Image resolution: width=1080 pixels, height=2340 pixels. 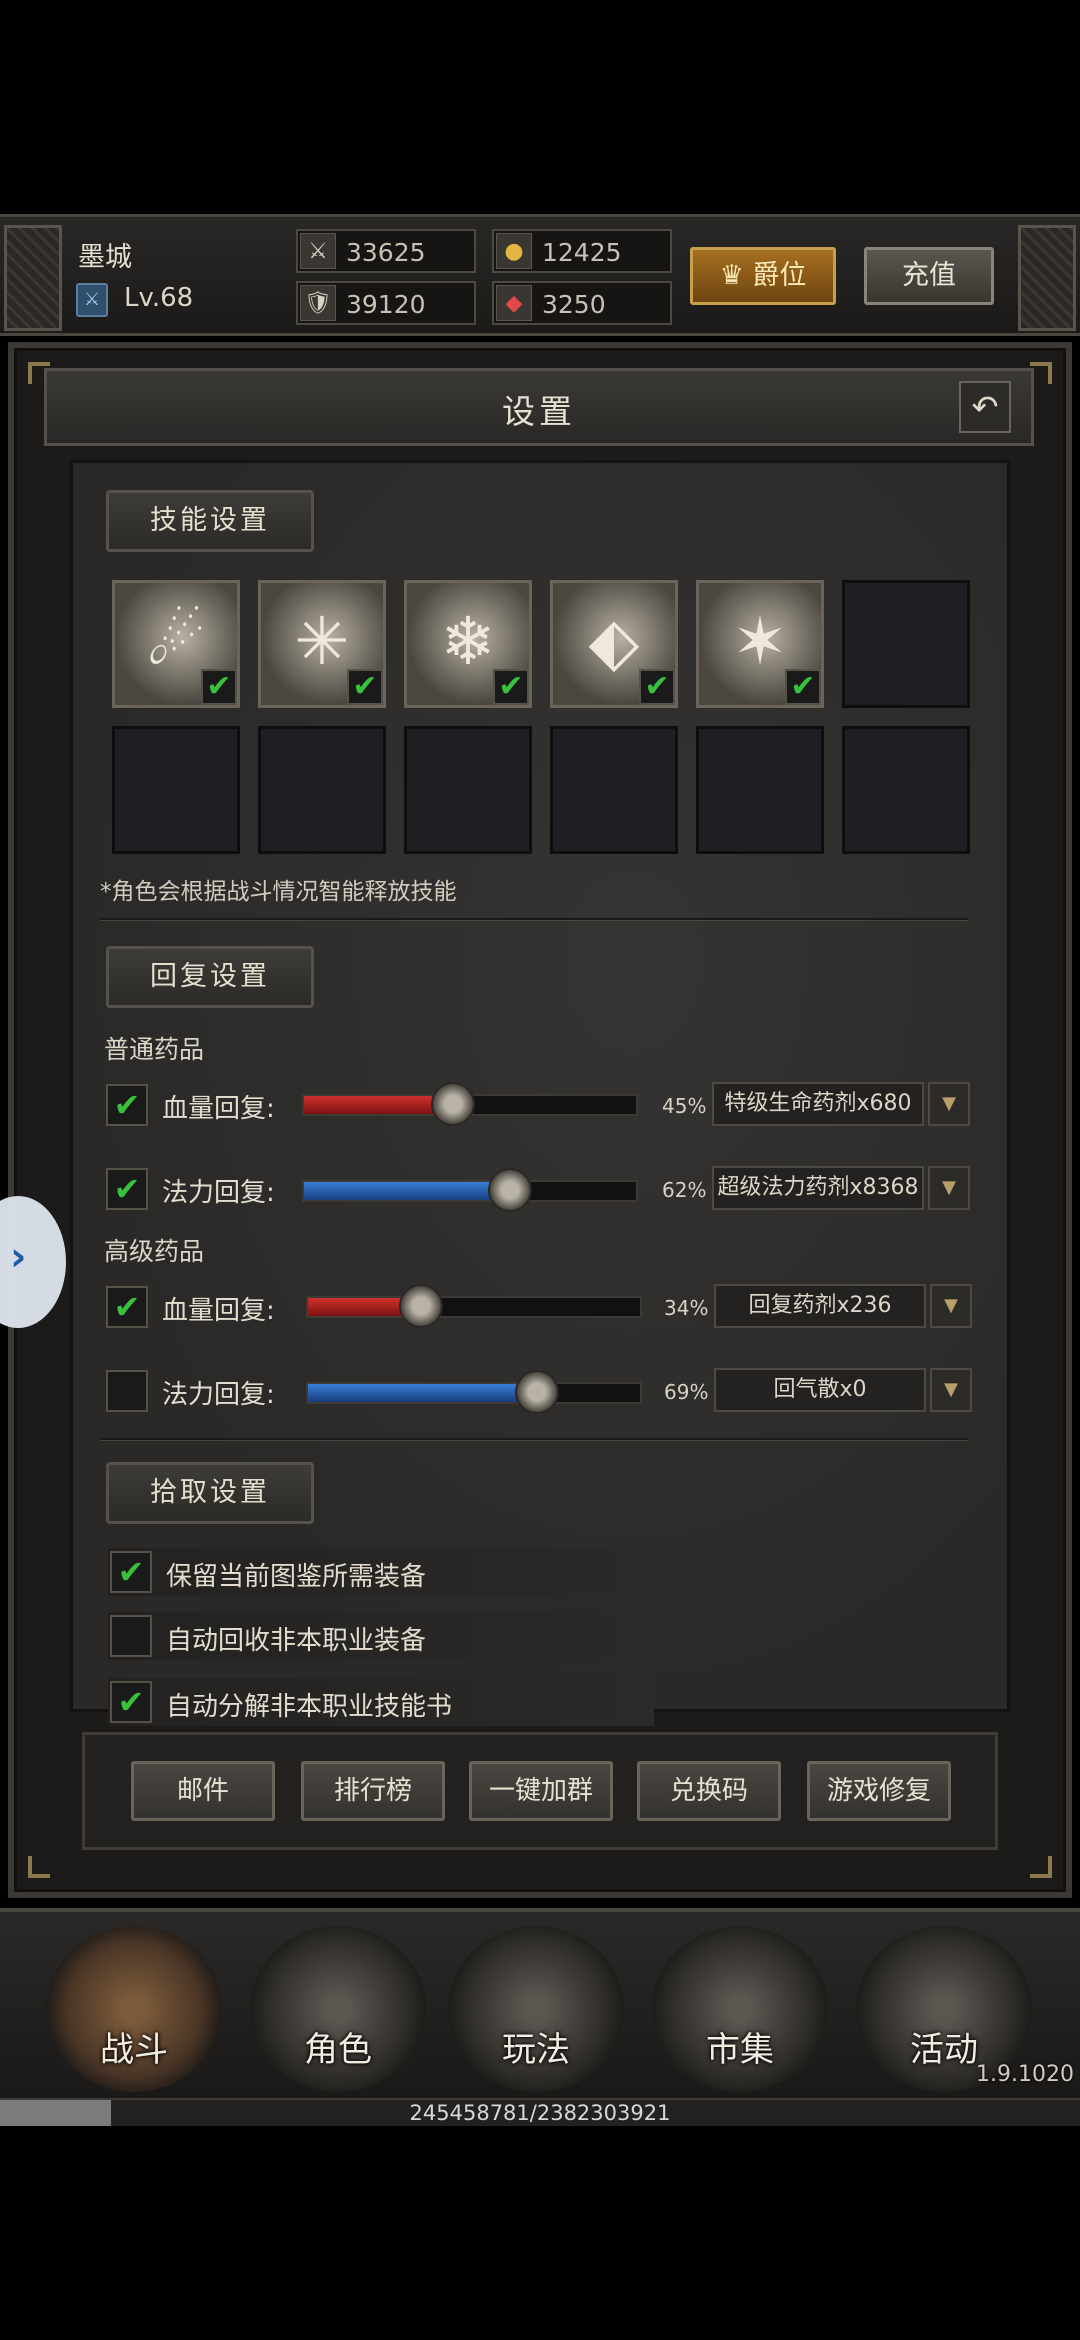 I want to click on skill-slot-1: ☄ ✔, so click(x=176, y=644).